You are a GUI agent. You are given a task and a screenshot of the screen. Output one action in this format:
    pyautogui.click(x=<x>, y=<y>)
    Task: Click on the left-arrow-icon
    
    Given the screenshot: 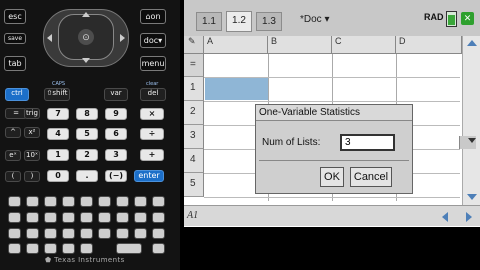 What is the action you would take?
    pyautogui.click(x=49, y=38)
    